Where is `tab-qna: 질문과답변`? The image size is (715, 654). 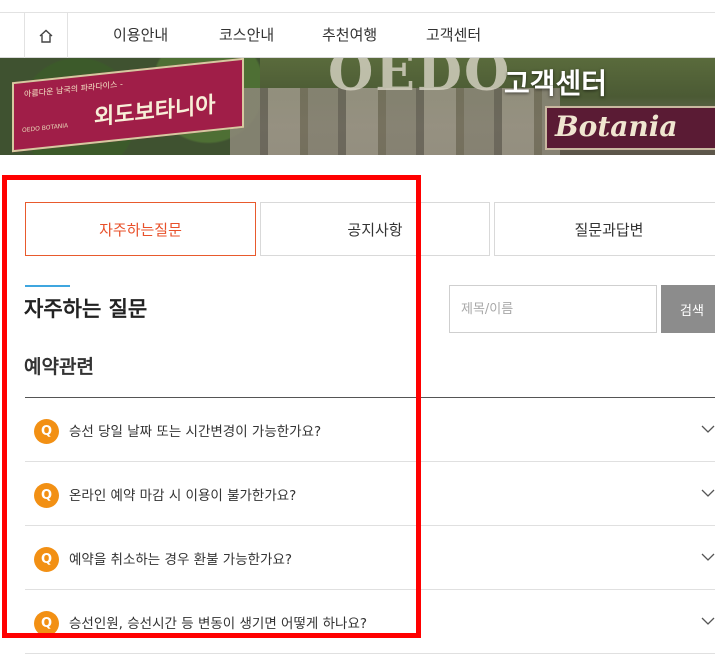 tab-qna: 질문과답변 is located at coordinates (604, 229).